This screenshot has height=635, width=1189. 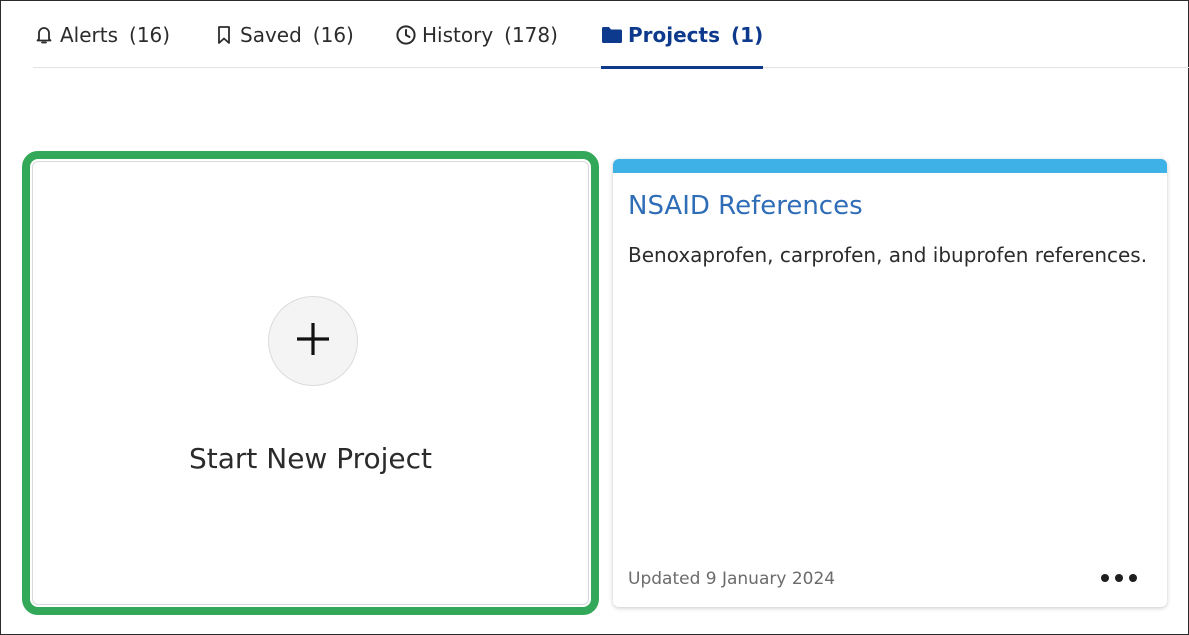 What do you see at coordinates (89, 34) in the screenshot?
I see `tab-label: Alerts` at bounding box center [89, 34].